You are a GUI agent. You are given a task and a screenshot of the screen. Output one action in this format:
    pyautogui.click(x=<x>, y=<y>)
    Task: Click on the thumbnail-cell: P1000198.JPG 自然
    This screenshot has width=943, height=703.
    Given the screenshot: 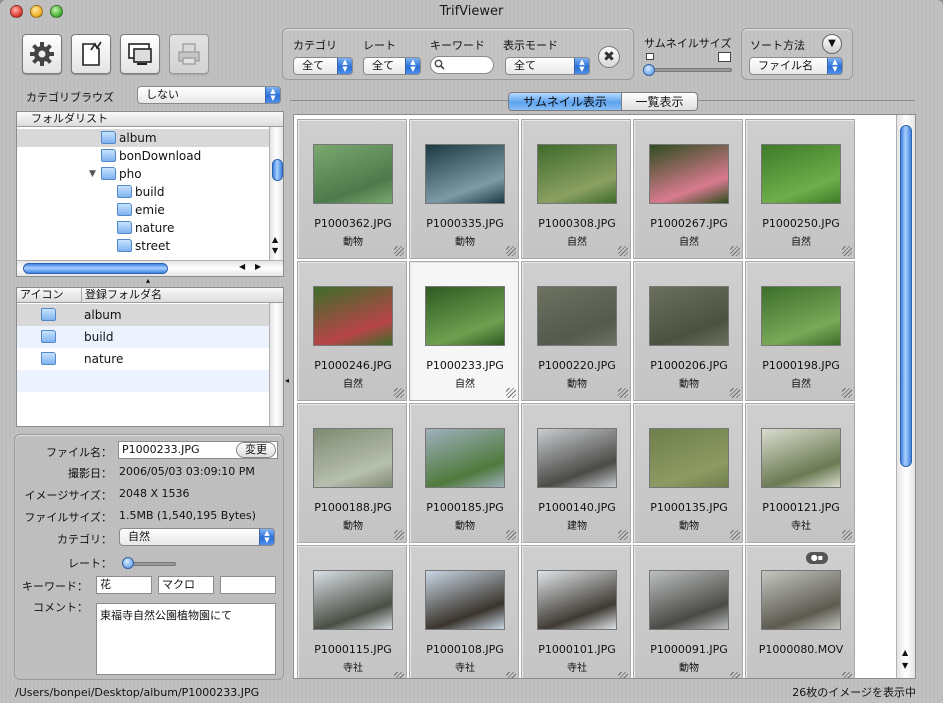 What is the action you would take?
    pyautogui.click(x=800, y=331)
    